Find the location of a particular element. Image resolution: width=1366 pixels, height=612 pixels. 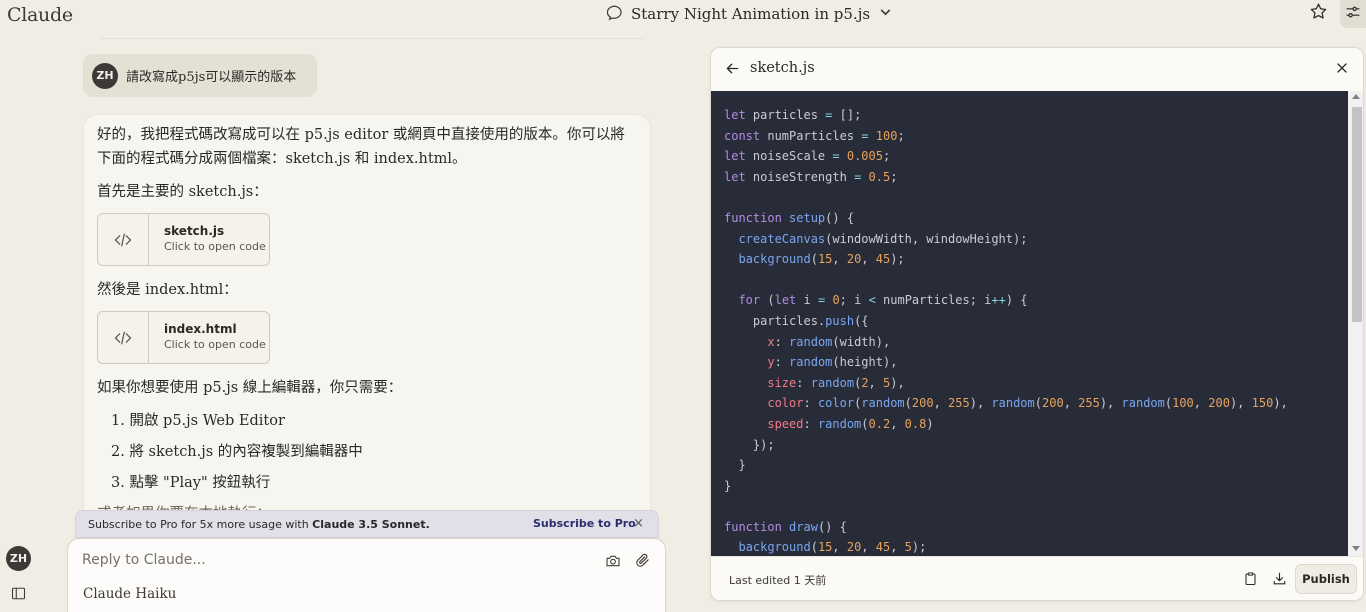

artifact-text: index.html Click to open code is located at coordinates (207, 337).